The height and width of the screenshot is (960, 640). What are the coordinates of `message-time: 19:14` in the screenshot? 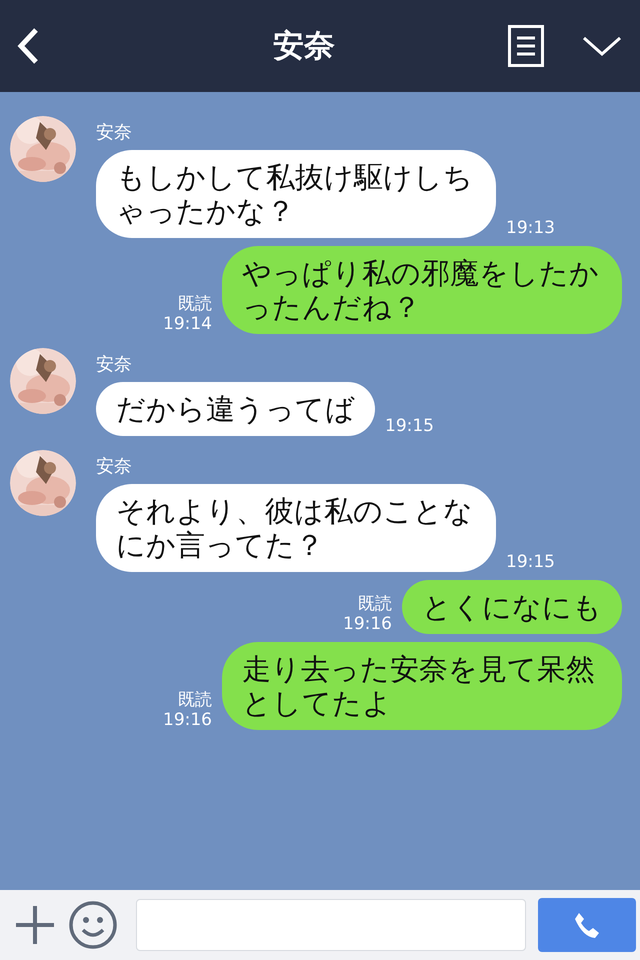 It's located at (187, 324).